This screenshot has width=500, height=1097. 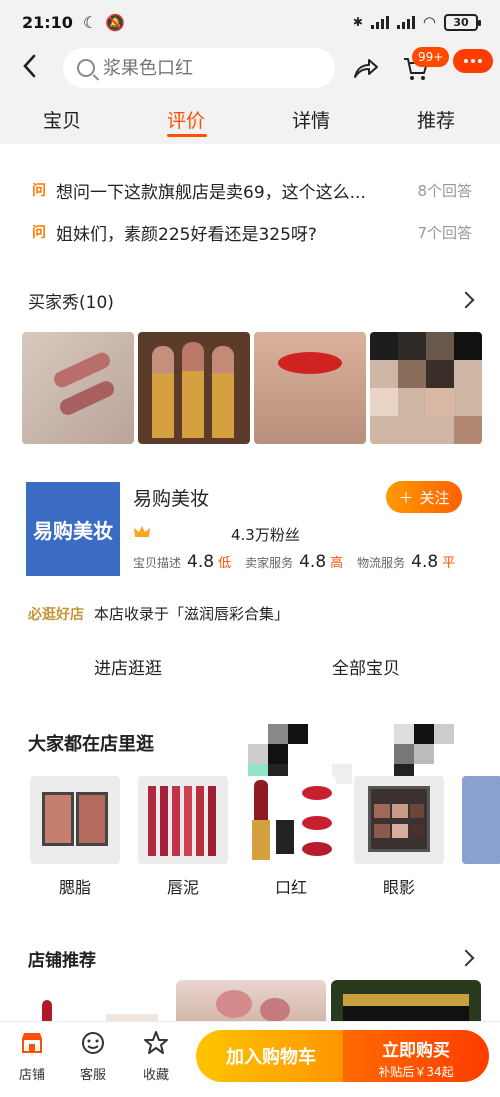 What do you see at coordinates (71, 300) in the screenshot?
I see `buyer-show-title: 买家秀(10)` at bounding box center [71, 300].